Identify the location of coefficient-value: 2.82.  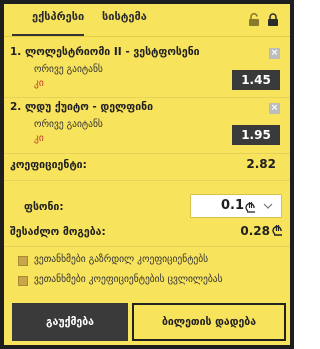
(261, 164).